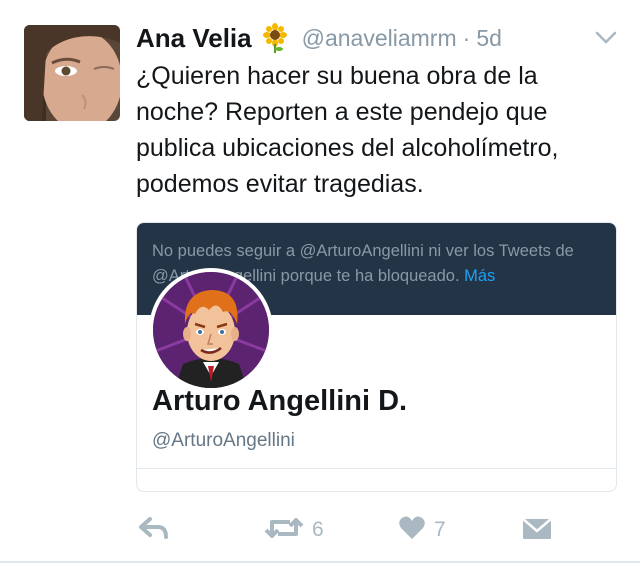 The width and height of the screenshot is (640, 563). I want to click on tweet-header: Ana Velia @anaveliamrm · 5d, so click(319, 38).